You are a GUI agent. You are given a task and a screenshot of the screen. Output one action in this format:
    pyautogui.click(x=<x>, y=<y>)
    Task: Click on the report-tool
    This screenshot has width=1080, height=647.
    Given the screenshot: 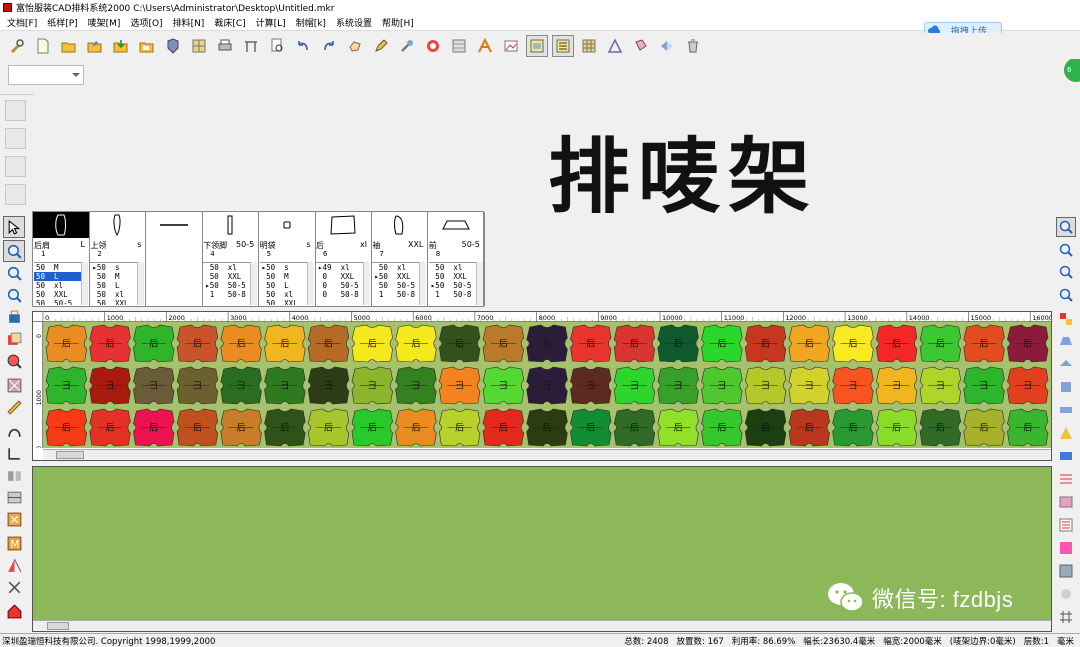 What is the action you would take?
    pyautogui.click(x=1066, y=525)
    